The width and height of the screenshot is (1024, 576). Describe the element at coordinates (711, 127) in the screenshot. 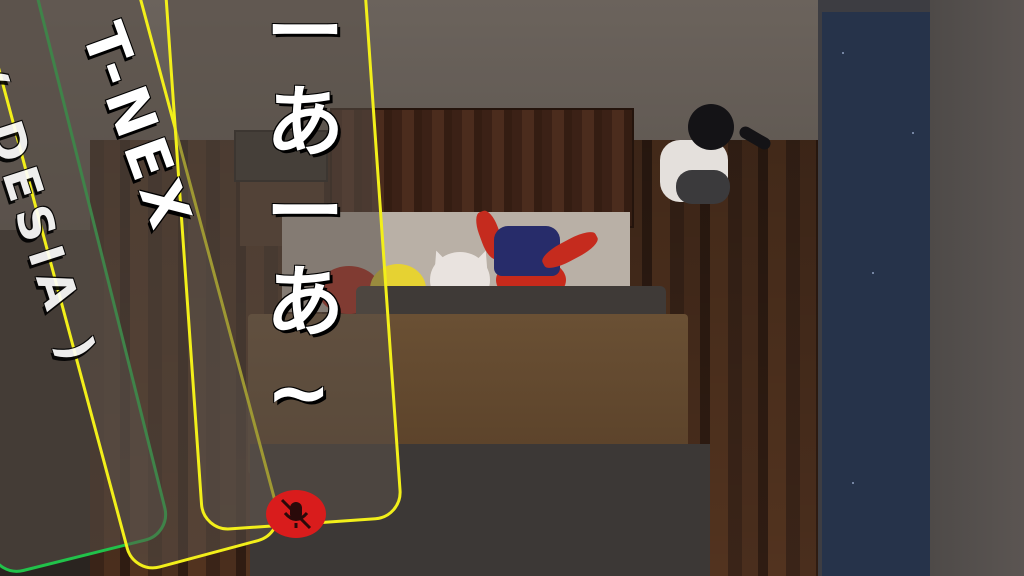

I see `avatar-maid` at that location.